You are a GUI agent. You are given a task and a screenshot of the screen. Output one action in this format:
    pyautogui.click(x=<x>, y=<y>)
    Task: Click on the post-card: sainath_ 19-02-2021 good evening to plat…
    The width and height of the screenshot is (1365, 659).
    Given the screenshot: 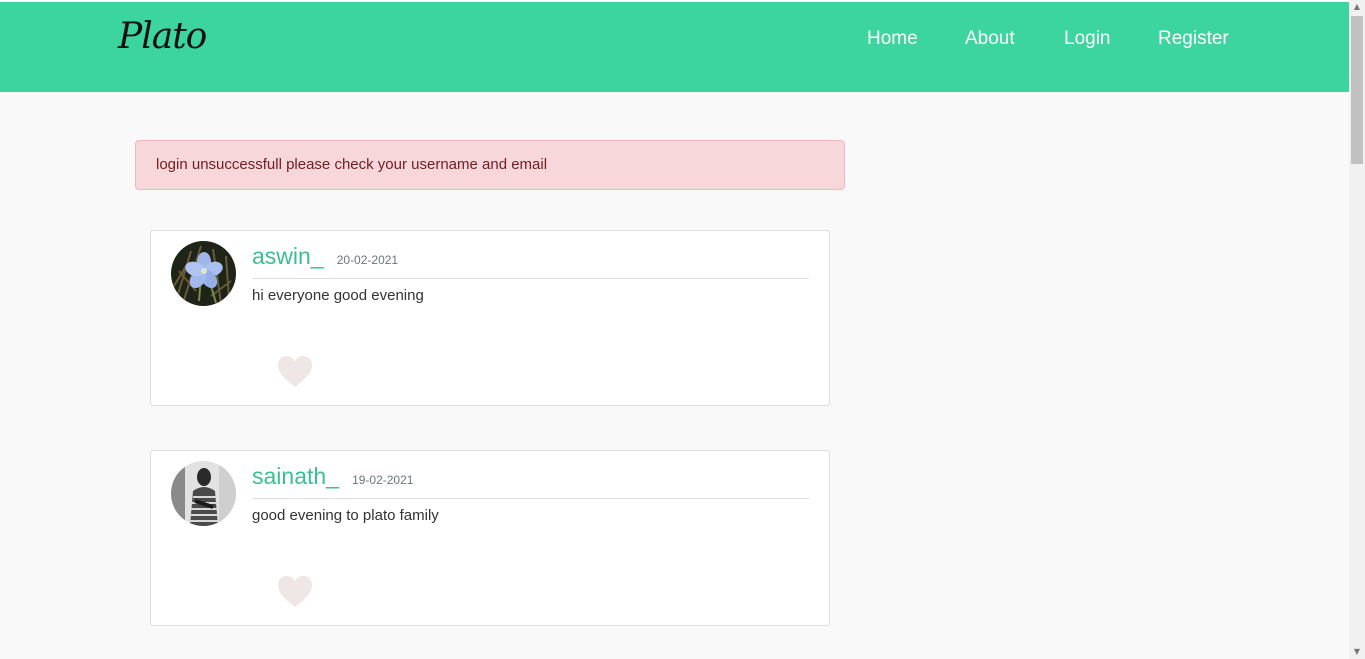 What is the action you would take?
    pyautogui.click(x=490, y=538)
    